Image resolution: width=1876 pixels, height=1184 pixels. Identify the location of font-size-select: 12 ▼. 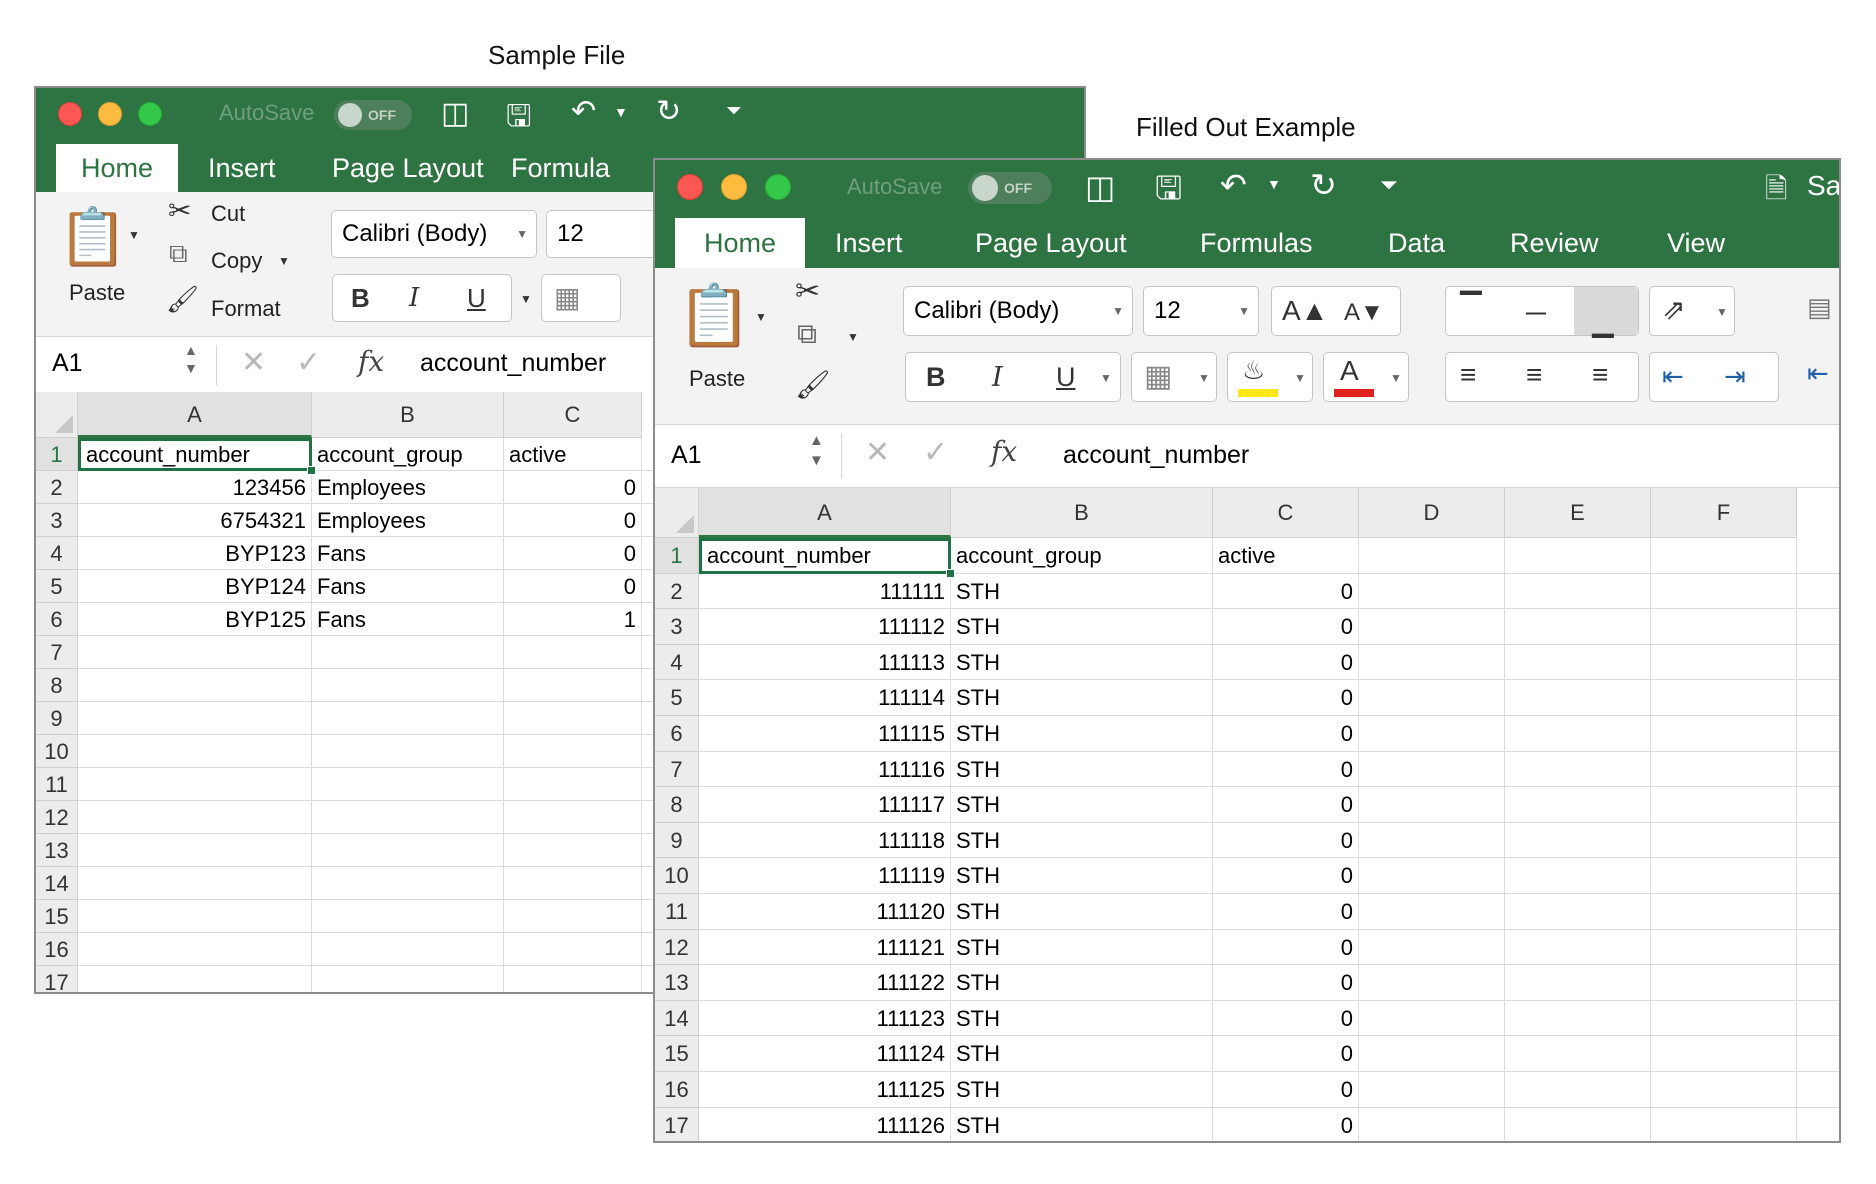
(1201, 311).